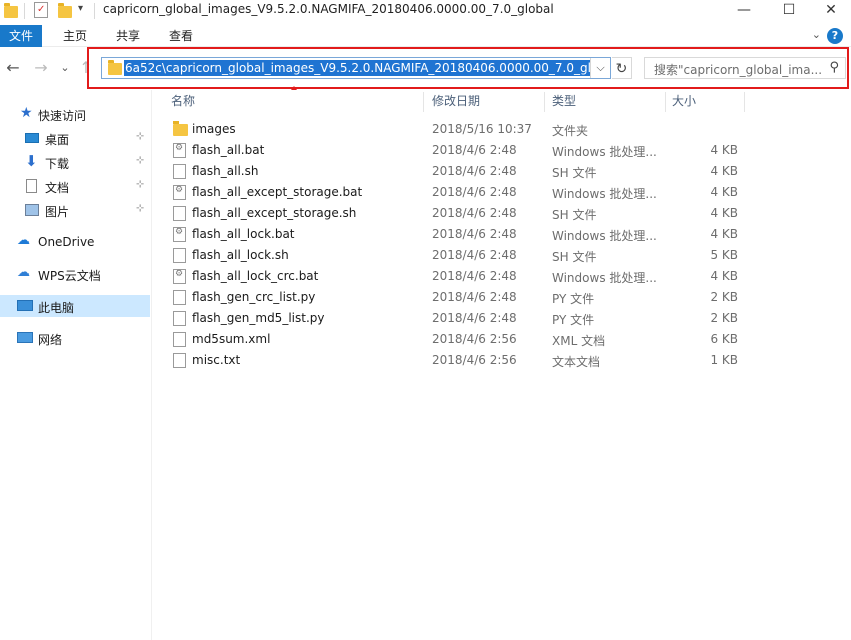  What do you see at coordinates (834, 67) in the screenshot?
I see `search-icon: ⚲` at bounding box center [834, 67].